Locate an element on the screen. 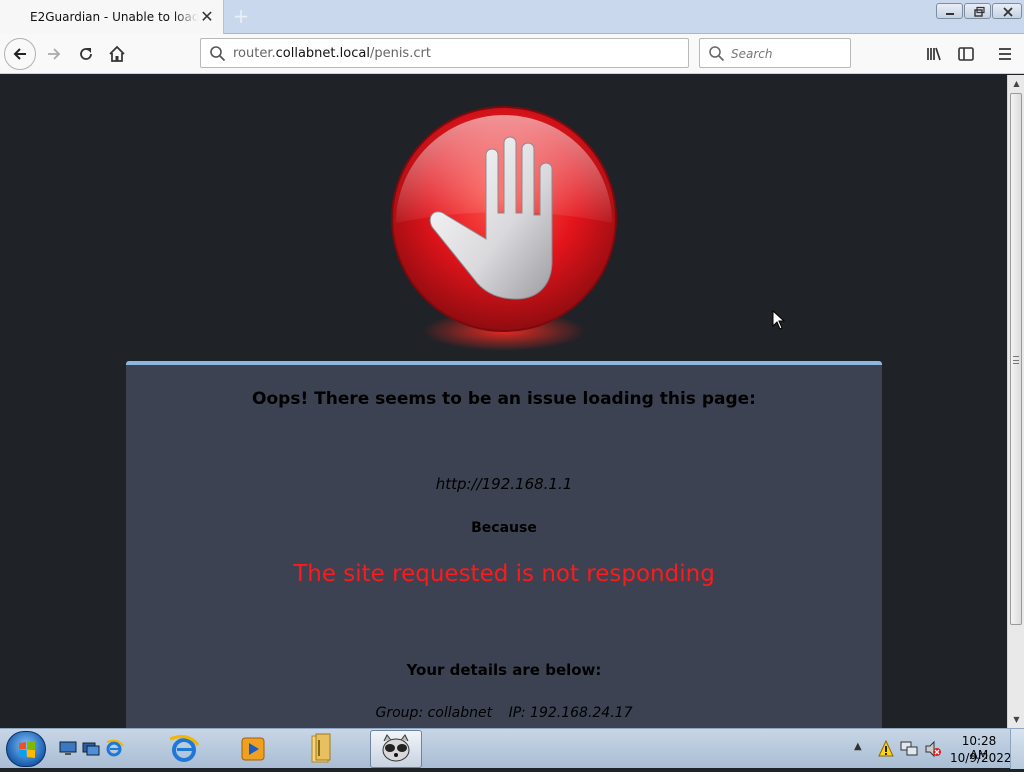 The height and width of the screenshot is (772, 1024). url-path: /penis.crt is located at coordinates (400, 53).